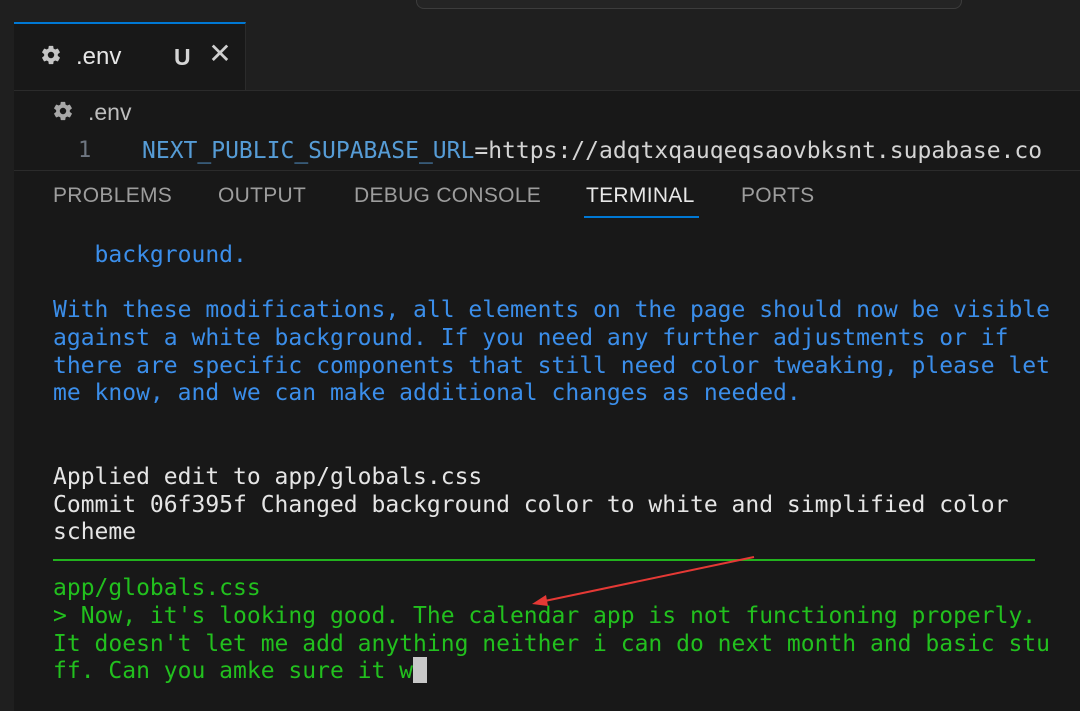 This screenshot has height=711, width=1080. What do you see at coordinates (481, 151) in the screenshot?
I see `env-equals: =` at bounding box center [481, 151].